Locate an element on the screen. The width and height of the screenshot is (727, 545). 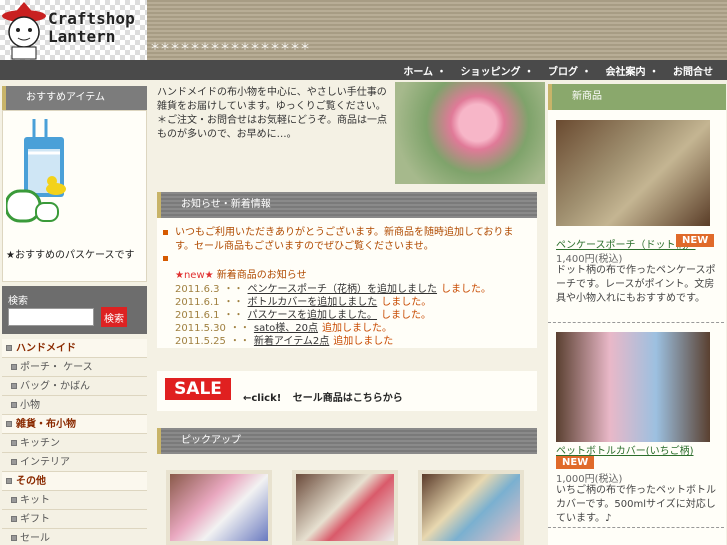
category-main: ハンドメイド is located at coordinates (74, 348).